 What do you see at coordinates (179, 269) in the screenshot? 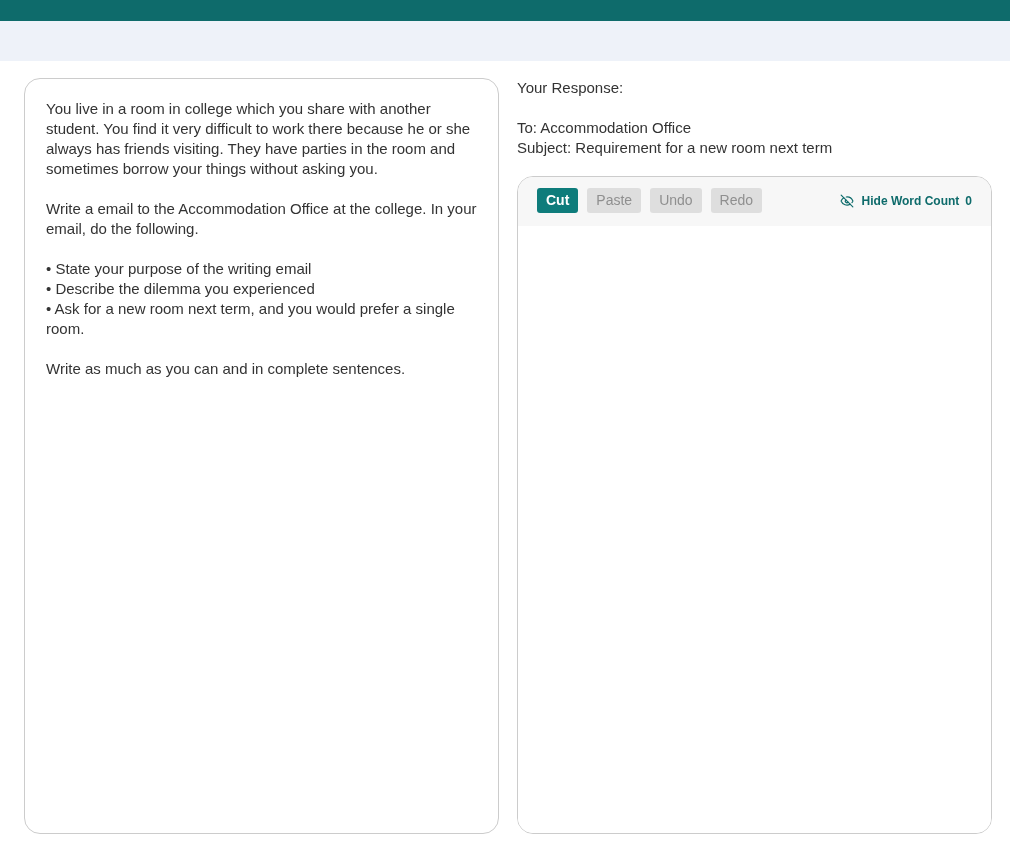
I see `prompt-bullet: • State your purpose of the writing email` at bounding box center [179, 269].